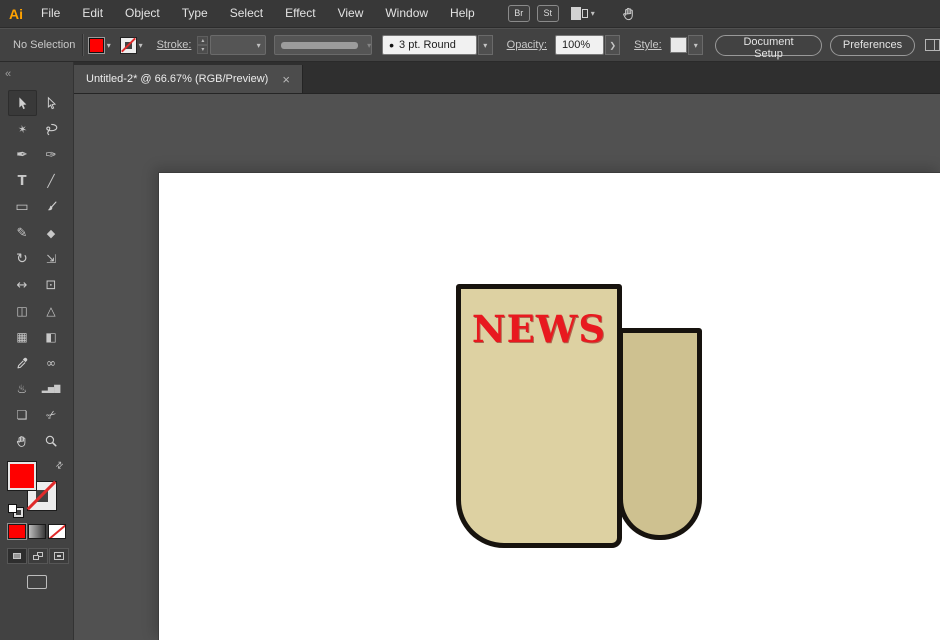  Describe the element at coordinates (932, 45) in the screenshot. I see `panel-dock-icon` at that location.